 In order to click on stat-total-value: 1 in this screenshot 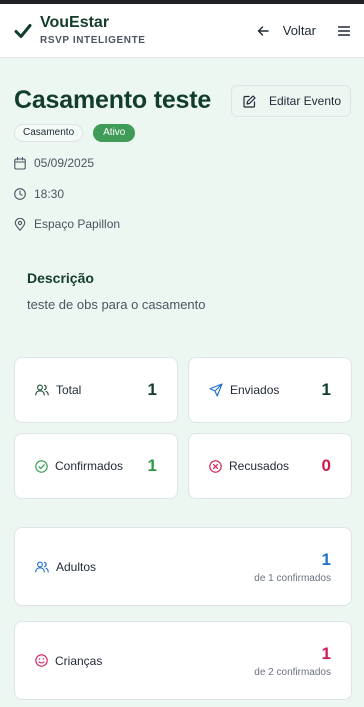, I will do `click(152, 389)`.